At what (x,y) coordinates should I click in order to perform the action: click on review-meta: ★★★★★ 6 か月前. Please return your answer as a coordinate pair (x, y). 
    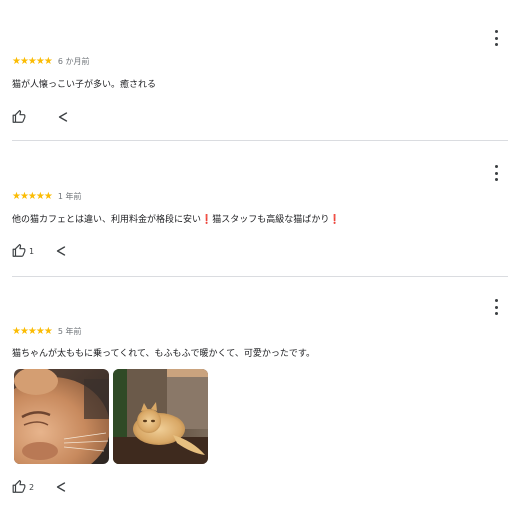
    Looking at the image, I should click on (50, 62).